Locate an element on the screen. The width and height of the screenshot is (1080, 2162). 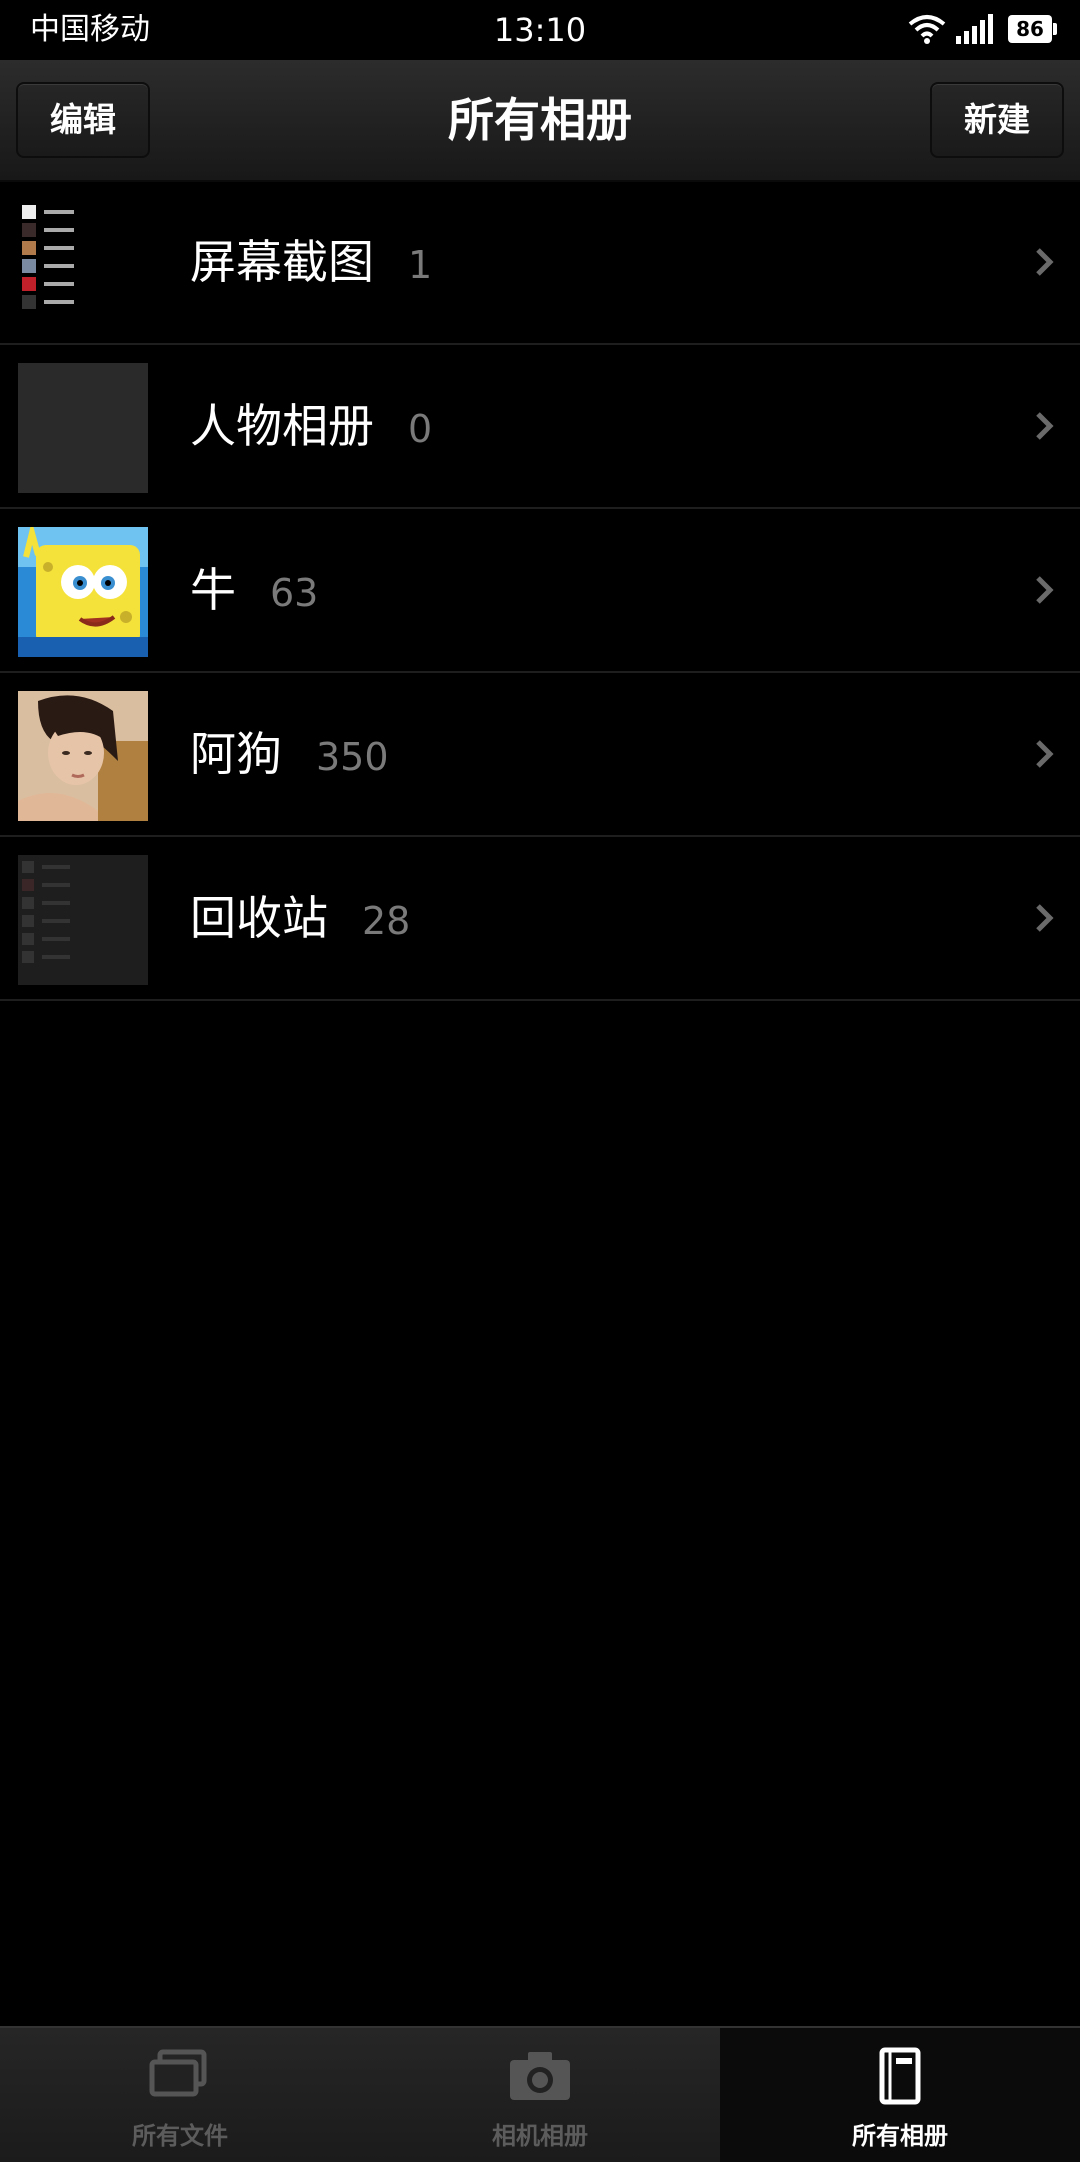
tab-camera-album: 相机相册 is located at coordinates (540, 2095).